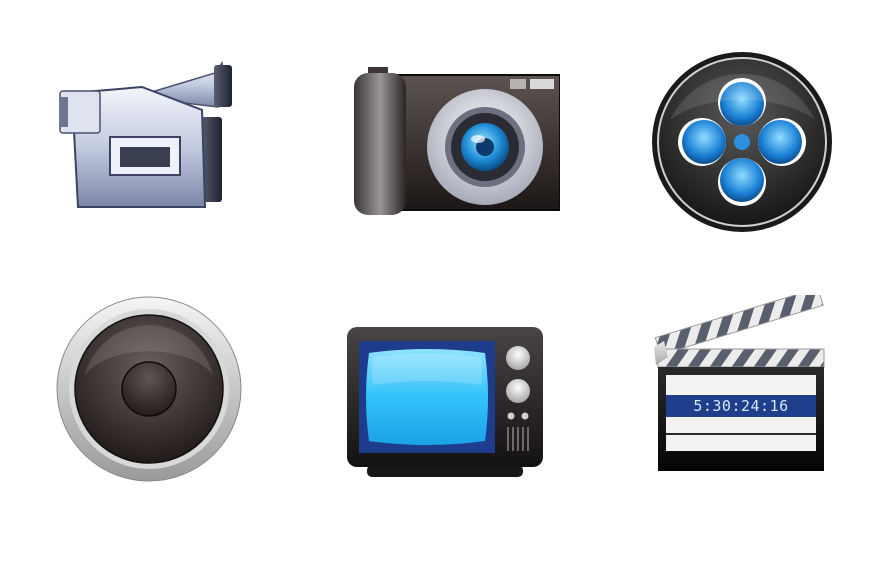 The width and height of the screenshot is (883, 562). What do you see at coordinates (149, 389) in the screenshot?
I see `speaker-icon` at bounding box center [149, 389].